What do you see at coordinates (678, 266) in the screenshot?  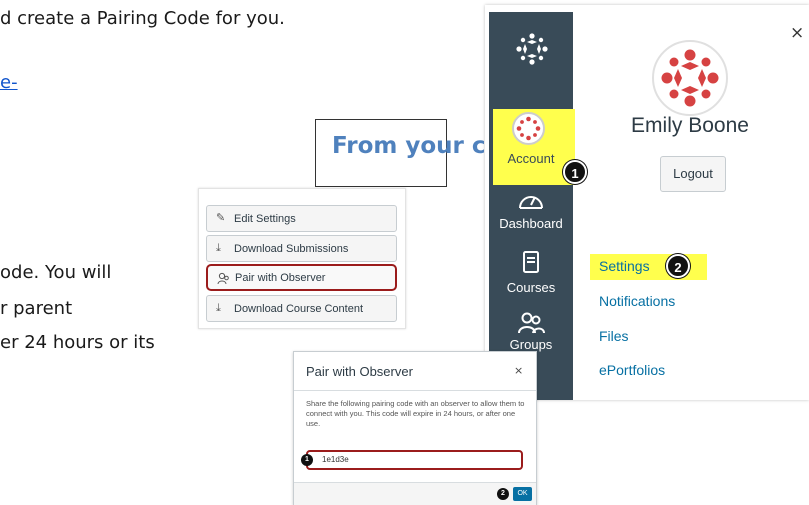 I see `step-2-badge: 2` at bounding box center [678, 266].